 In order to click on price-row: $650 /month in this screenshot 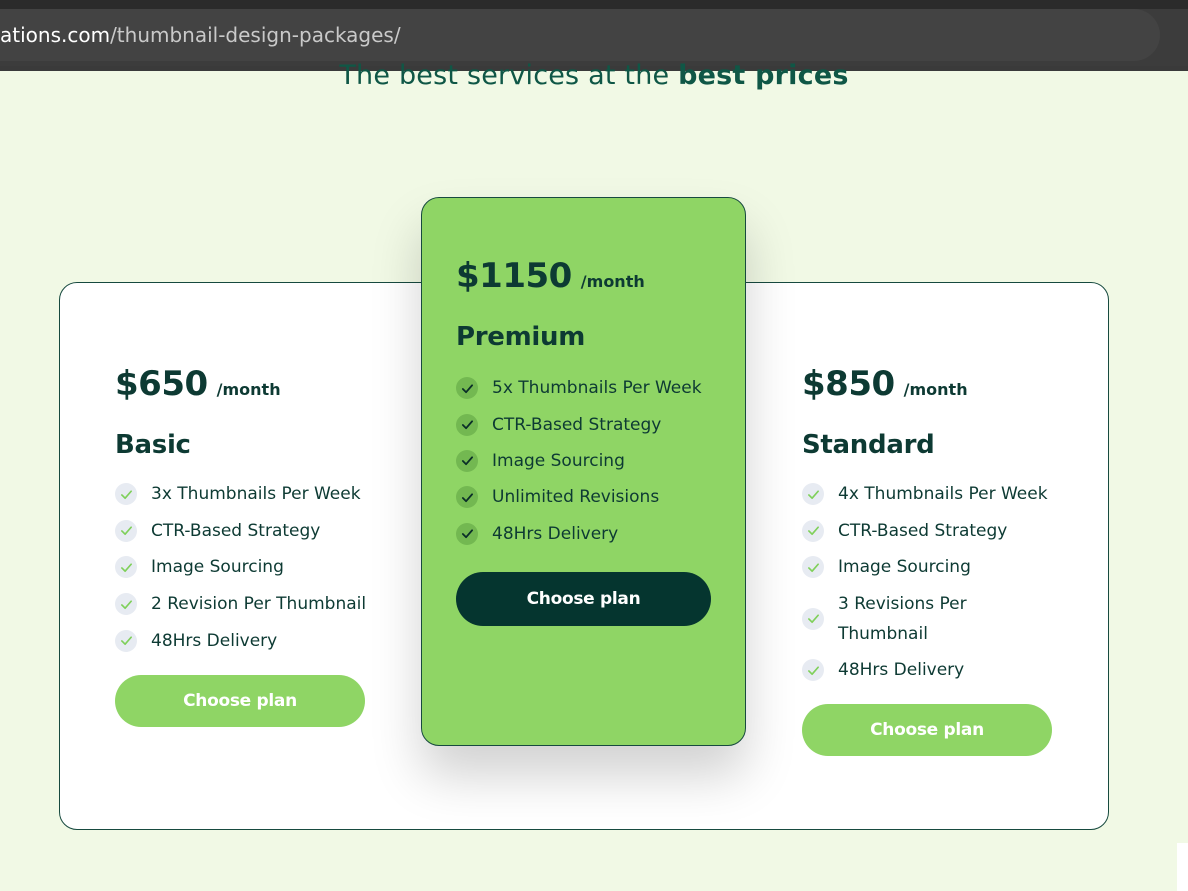, I will do `click(250, 384)`.